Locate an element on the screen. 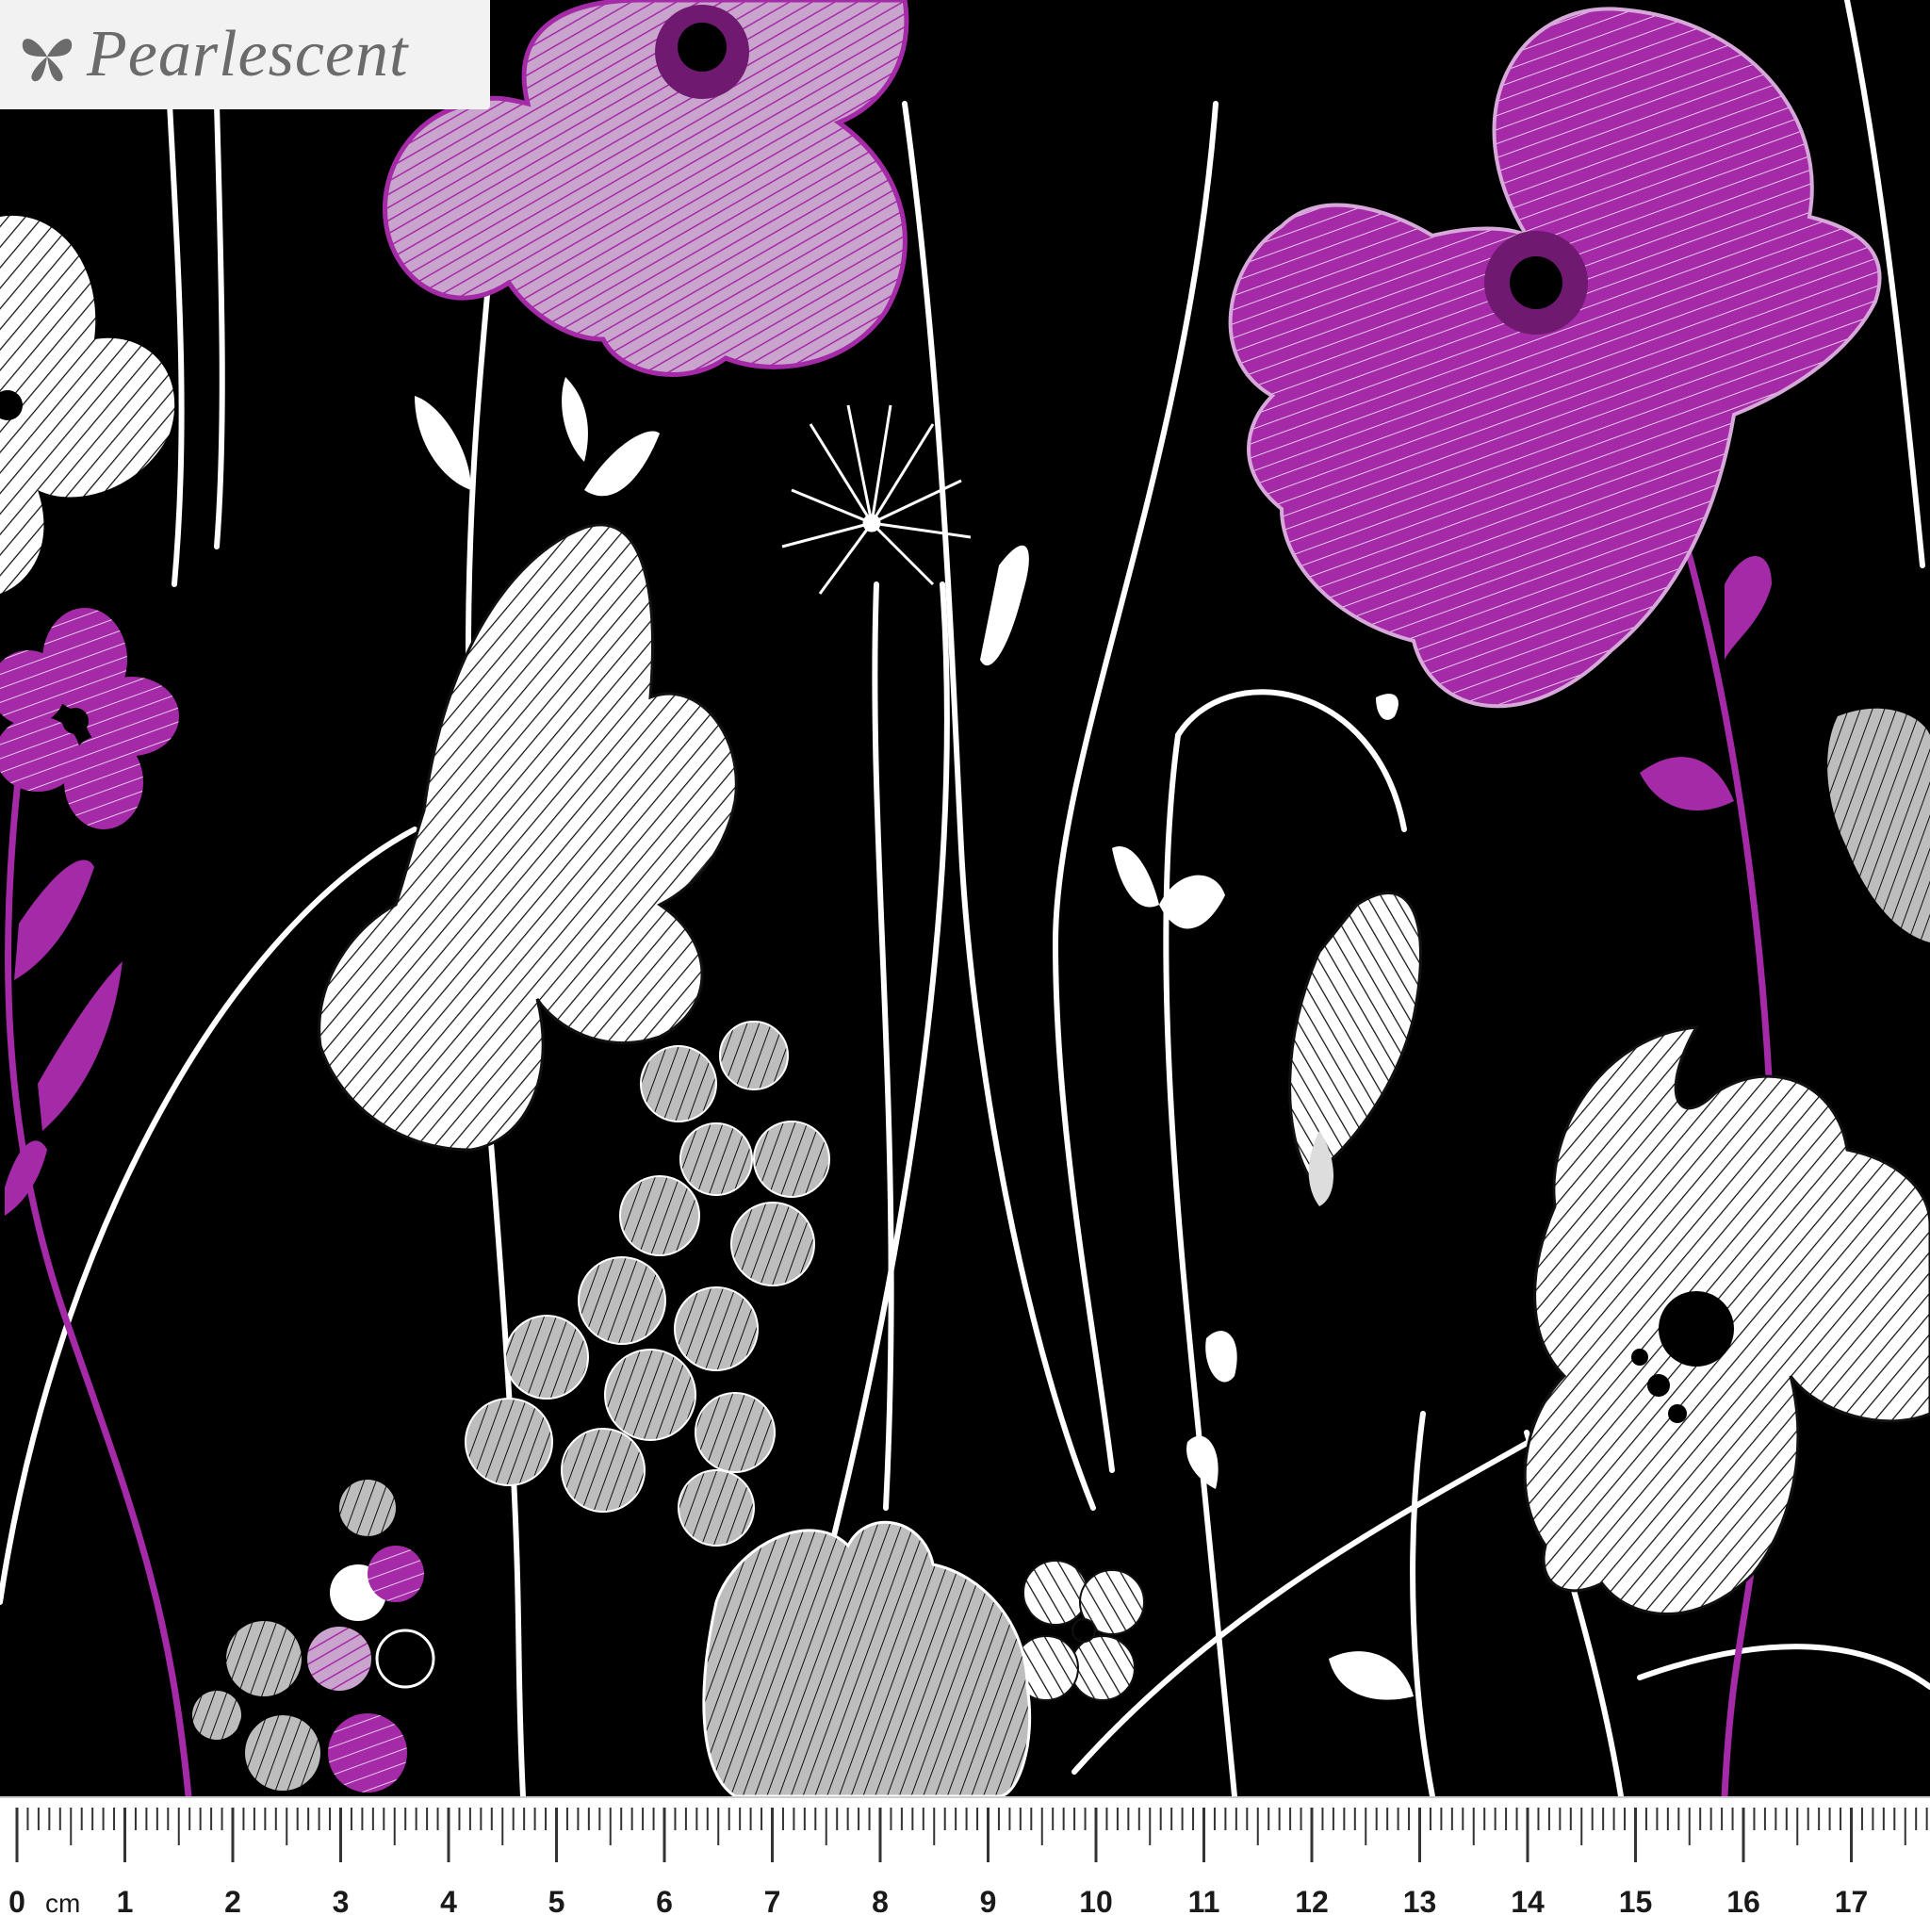 The height and width of the screenshot is (1932, 1930). ruler-label: 11 is located at coordinates (1203, 1902).